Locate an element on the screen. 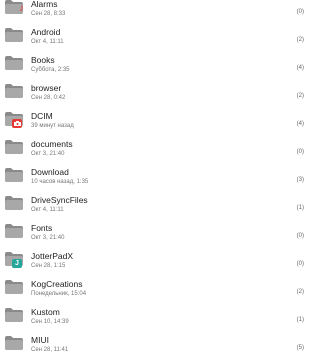 The height and width of the screenshot is (360, 320). folder-name: JotterPadX is located at coordinates (52, 256).